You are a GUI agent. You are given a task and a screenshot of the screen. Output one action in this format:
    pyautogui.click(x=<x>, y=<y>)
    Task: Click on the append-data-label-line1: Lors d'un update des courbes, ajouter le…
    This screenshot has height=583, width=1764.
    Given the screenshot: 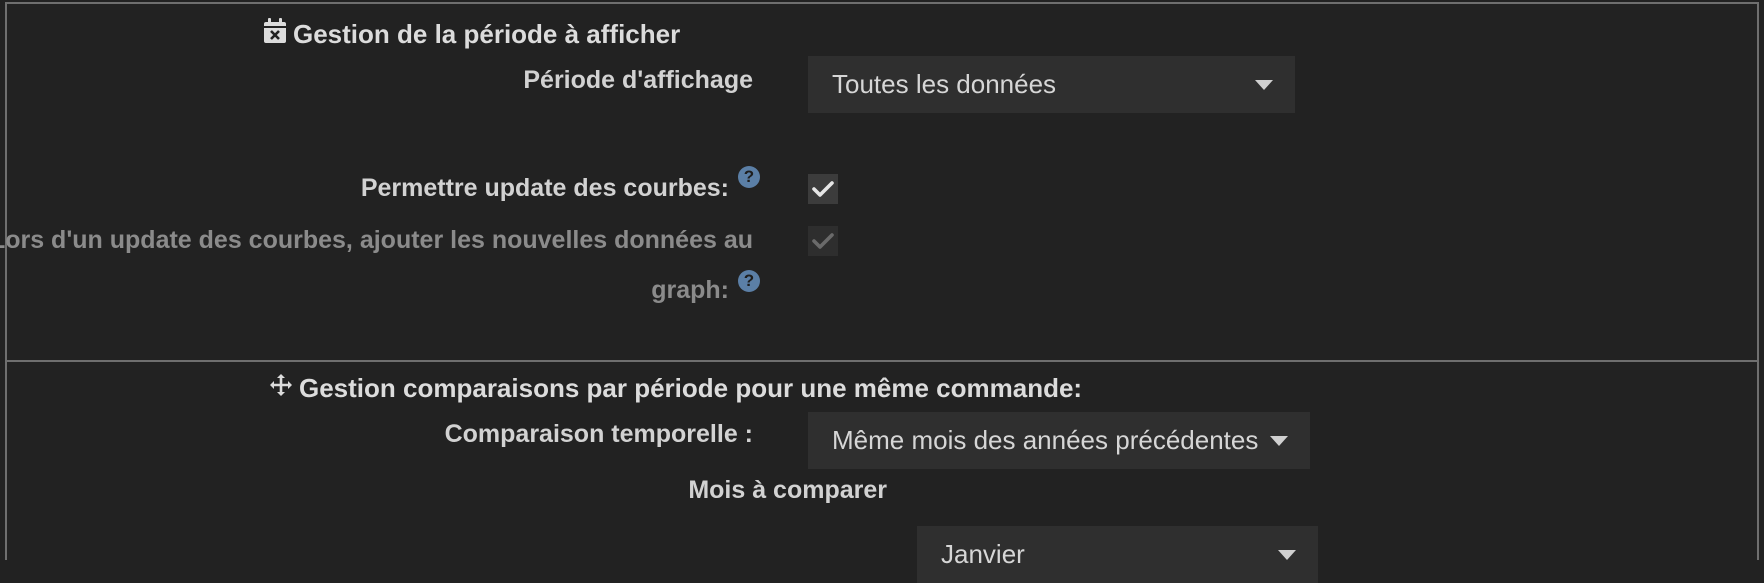 What is the action you would take?
    pyautogui.click(x=376, y=240)
    